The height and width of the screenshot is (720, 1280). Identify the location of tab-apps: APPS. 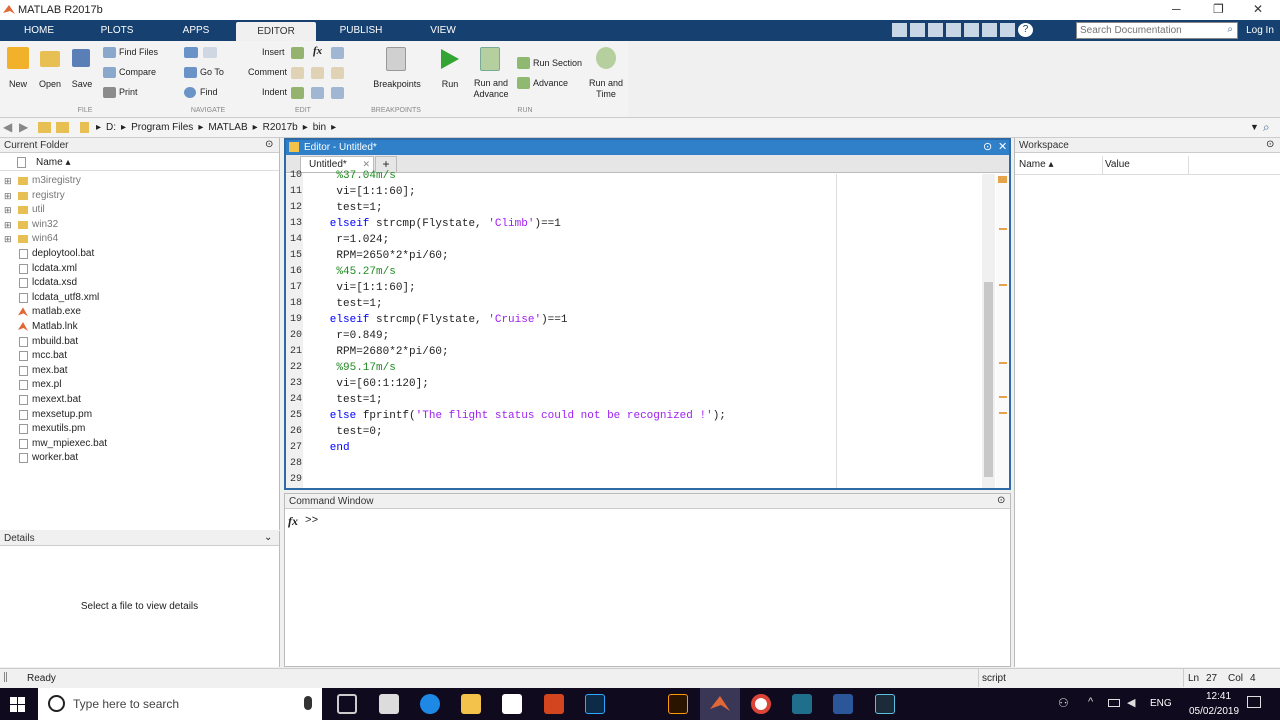
(196, 30).